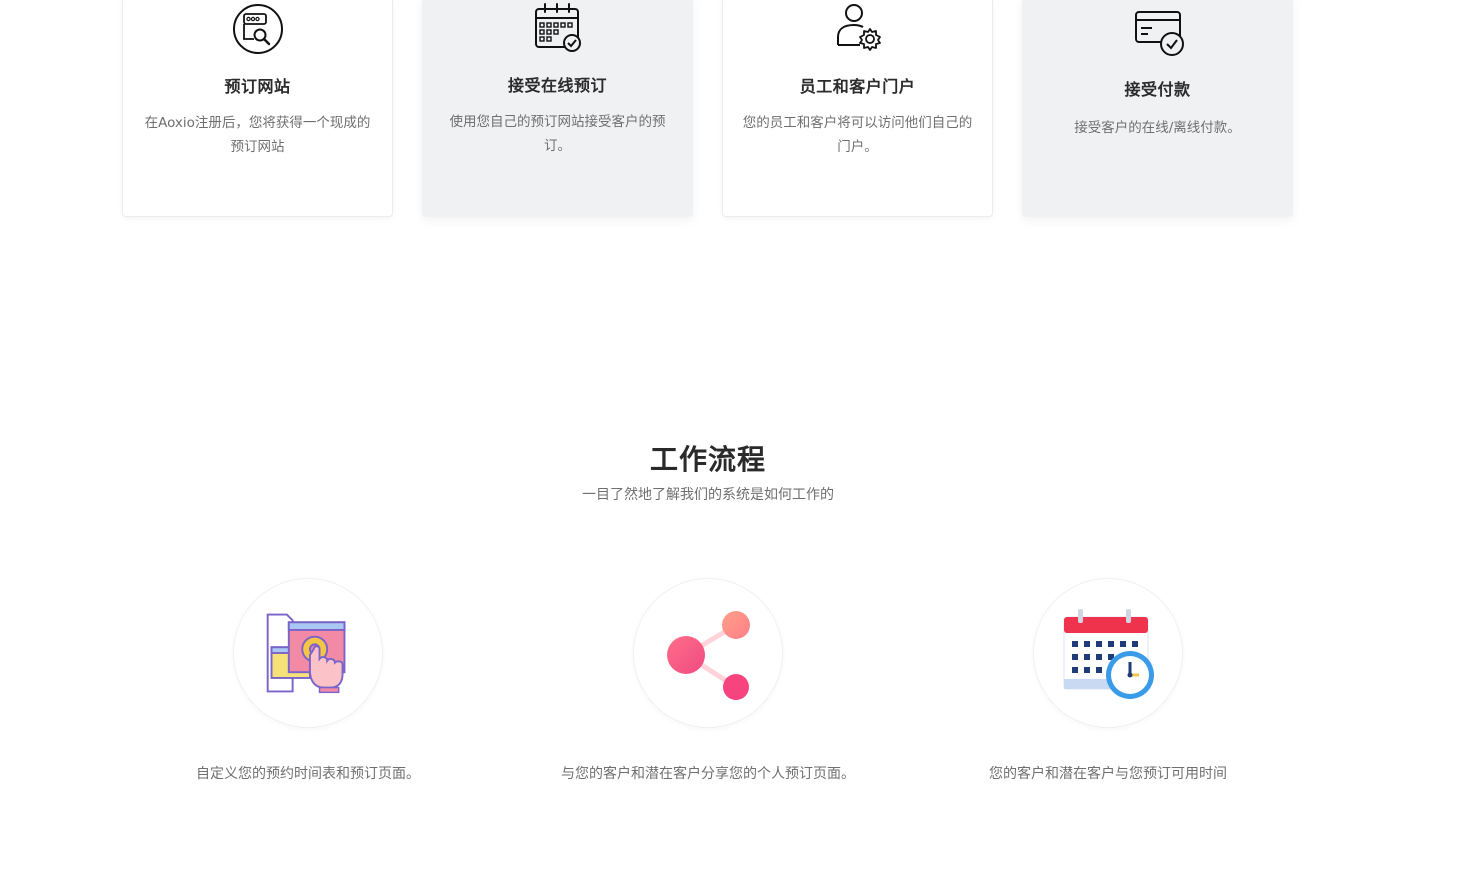  I want to click on feature-card-portals: 员工和客户门户 您的员工和客户将可以访问他们自己的门户。, so click(857, 108).